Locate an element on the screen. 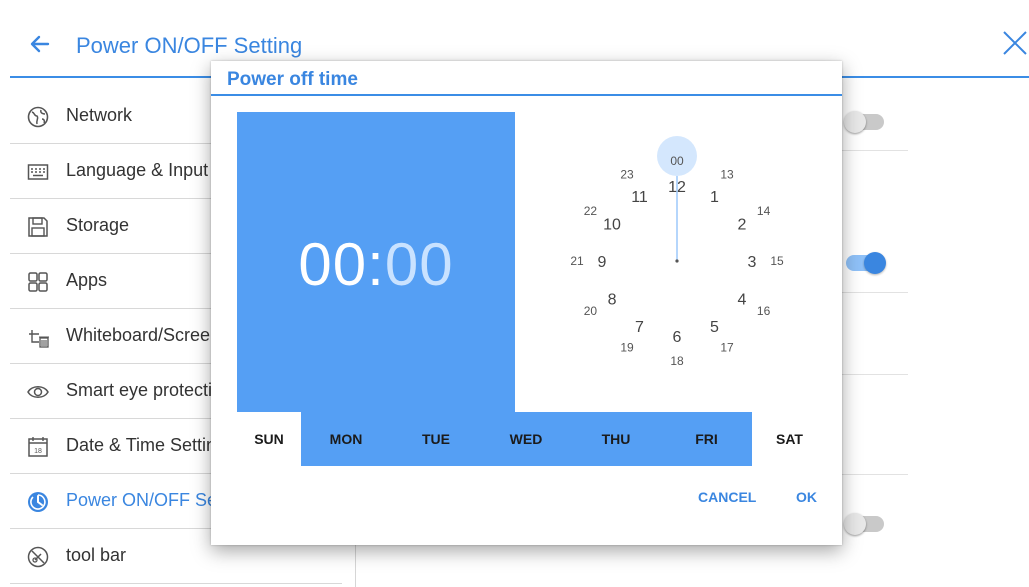 Image resolution: width=1029 pixels, height=587 pixels. keyboard-icon is located at coordinates (38, 172).